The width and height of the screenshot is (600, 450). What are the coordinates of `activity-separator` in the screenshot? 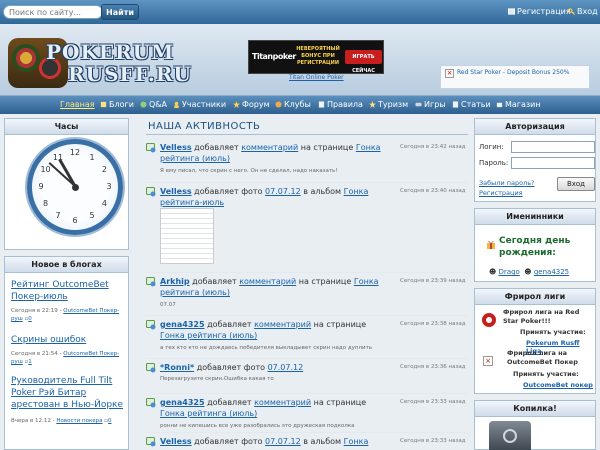 It's located at (307, 315).